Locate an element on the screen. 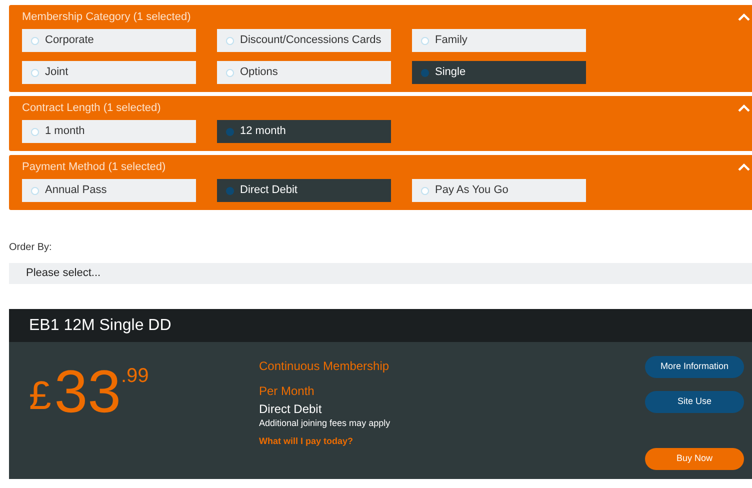 This screenshot has width=752, height=488. filter-option: Family is located at coordinates (499, 40).